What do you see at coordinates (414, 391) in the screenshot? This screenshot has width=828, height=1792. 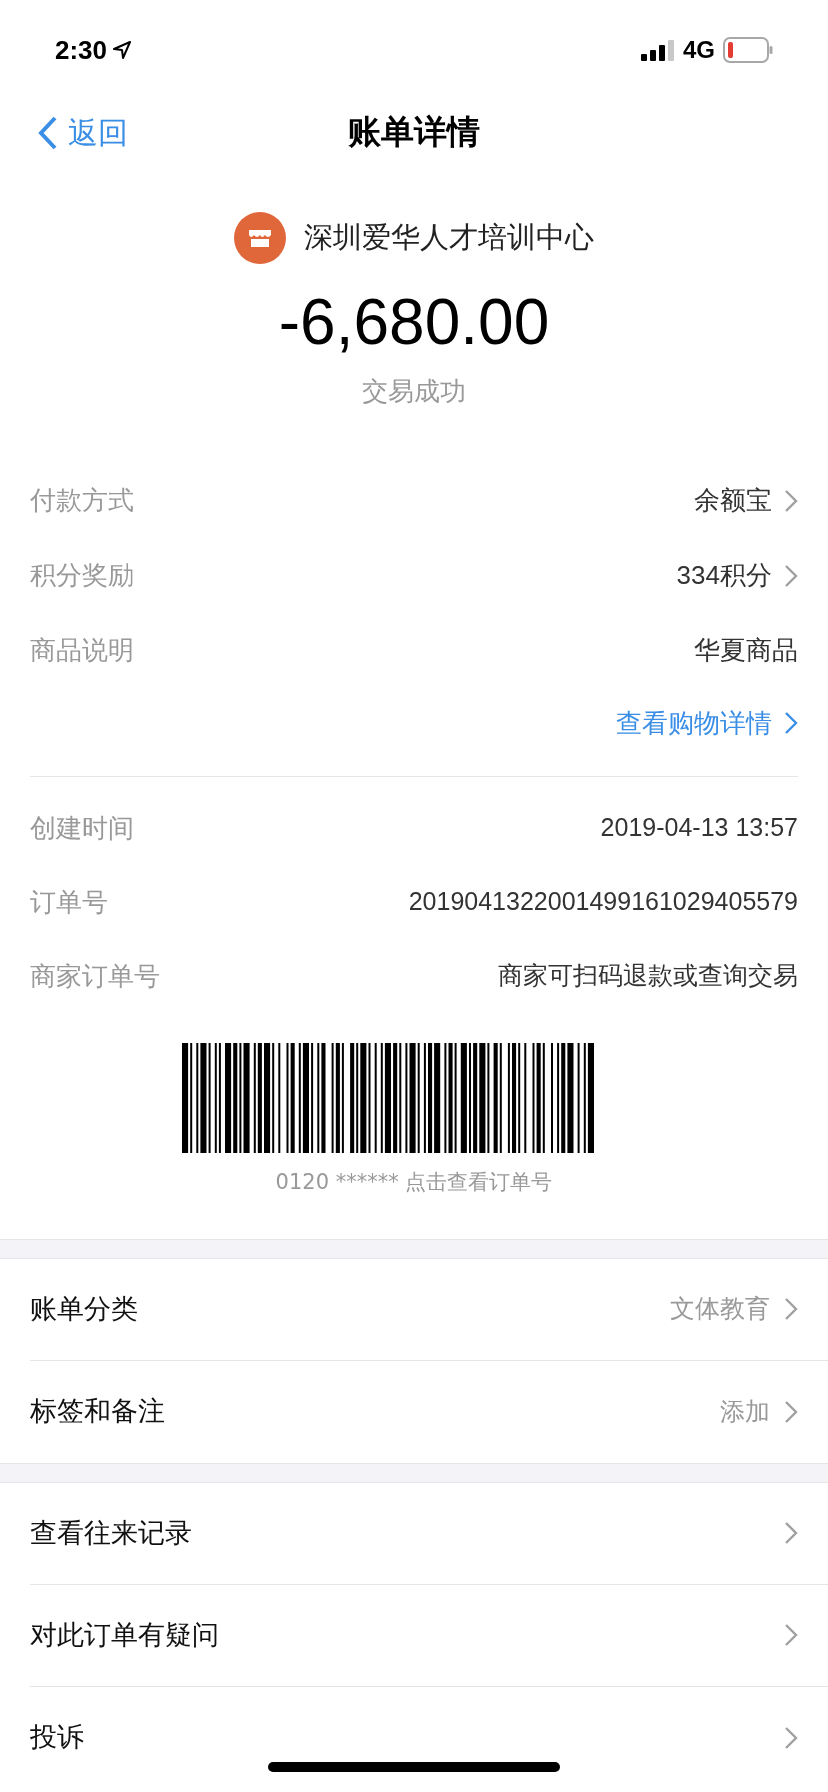 I see `transaction-status: 交易成功` at bounding box center [414, 391].